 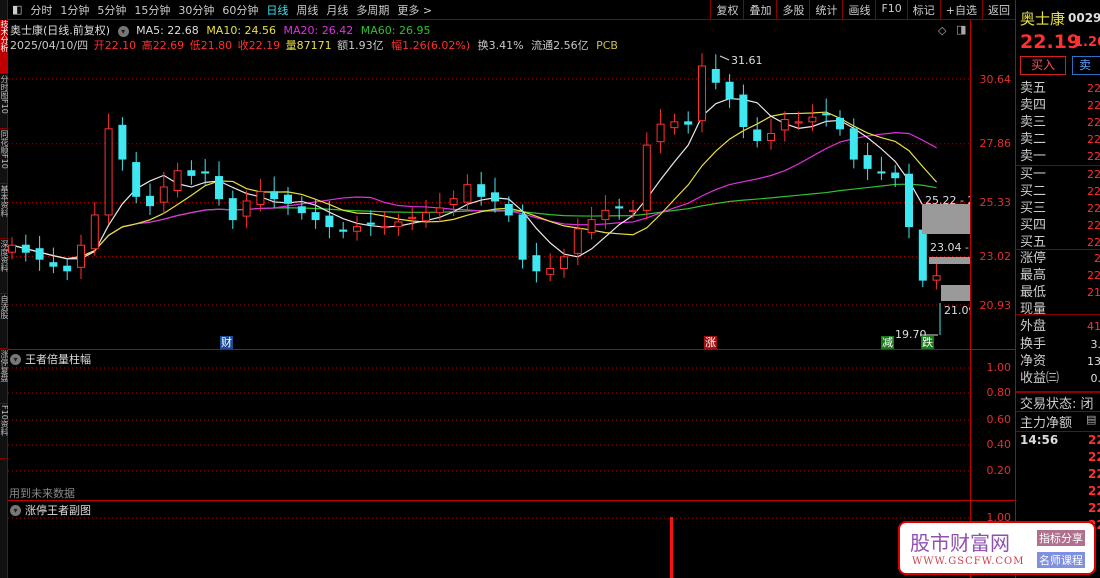 I want to click on quote-label: 外盘, so click(x=1033, y=326).